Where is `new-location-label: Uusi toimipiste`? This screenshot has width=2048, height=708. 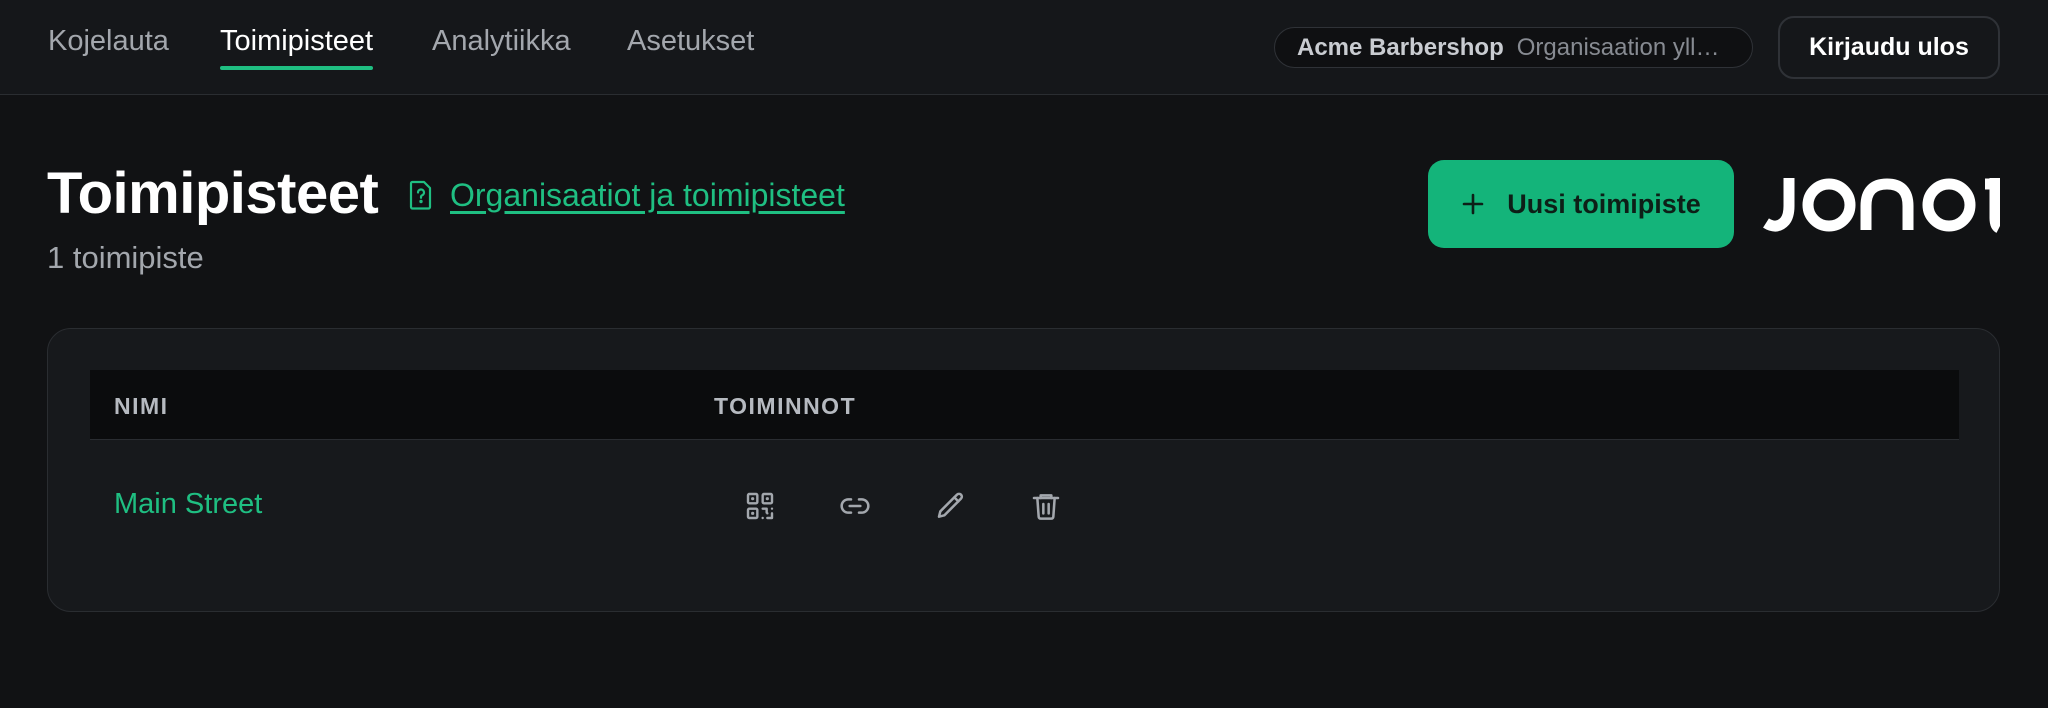
new-location-label: Uusi toimipiste is located at coordinates (1604, 203).